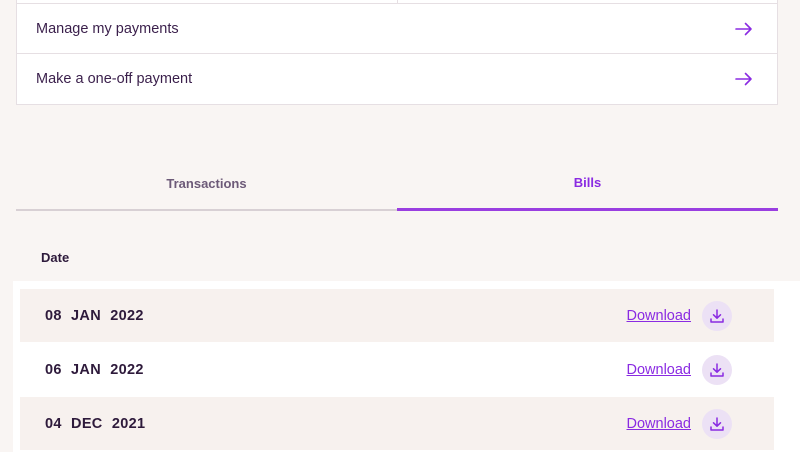 This screenshot has width=800, height=452. What do you see at coordinates (587, 188) in the screenshot?
I see `tab-bills: Bills` at bounding box center [587, 188].